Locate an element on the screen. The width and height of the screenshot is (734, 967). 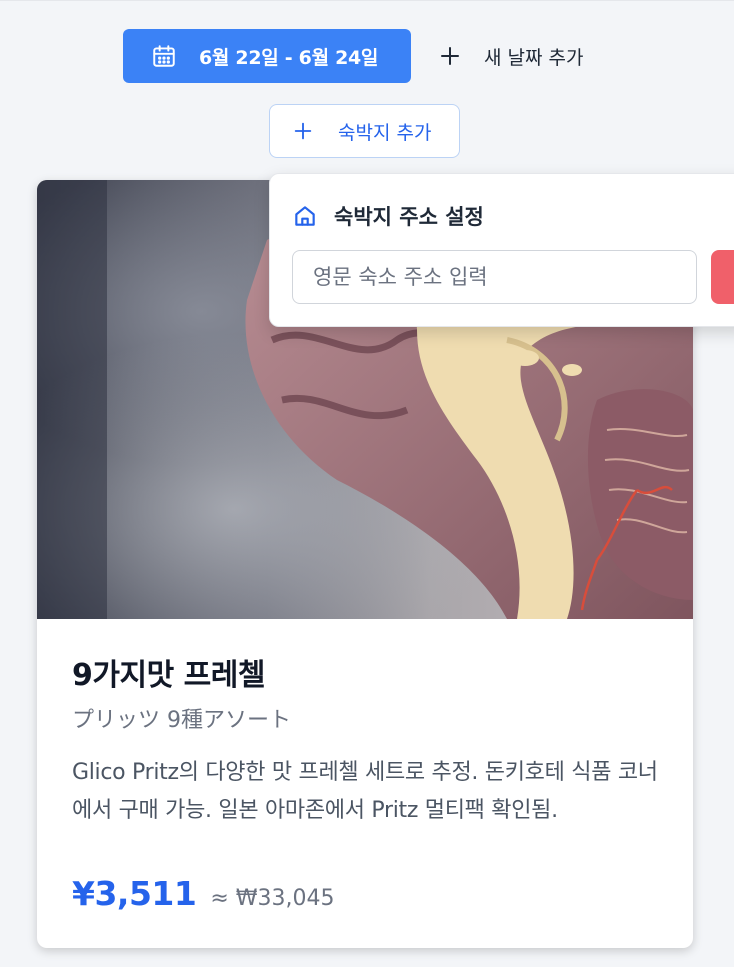
product-title: 9가지맛 프레첼 is located at coordinates (168, 675).